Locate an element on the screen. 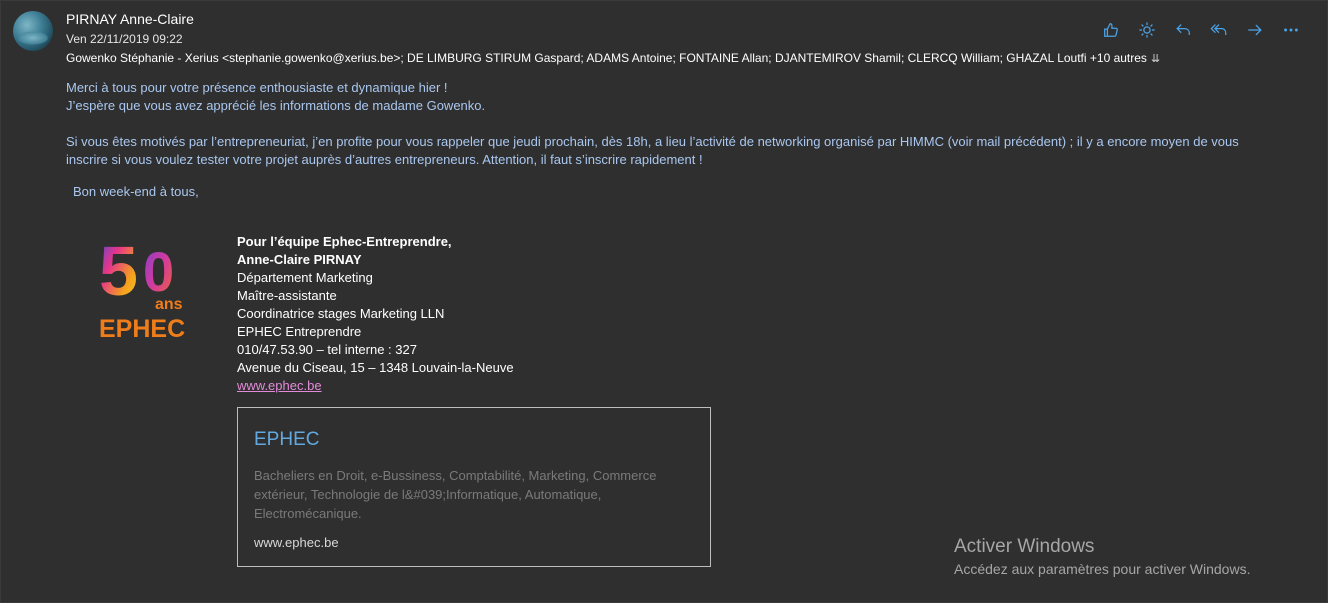 This screenshot has width=1328, height=603. reply-button is located at coordinates (1183, 30).